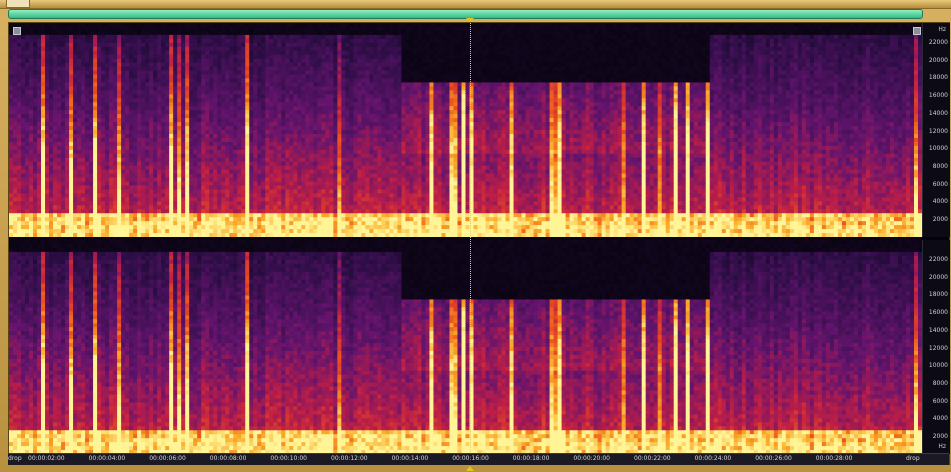 This screenshot has height=472, width=951. I want to click on time-tick: 00:00:08:00, so click(228, 458).